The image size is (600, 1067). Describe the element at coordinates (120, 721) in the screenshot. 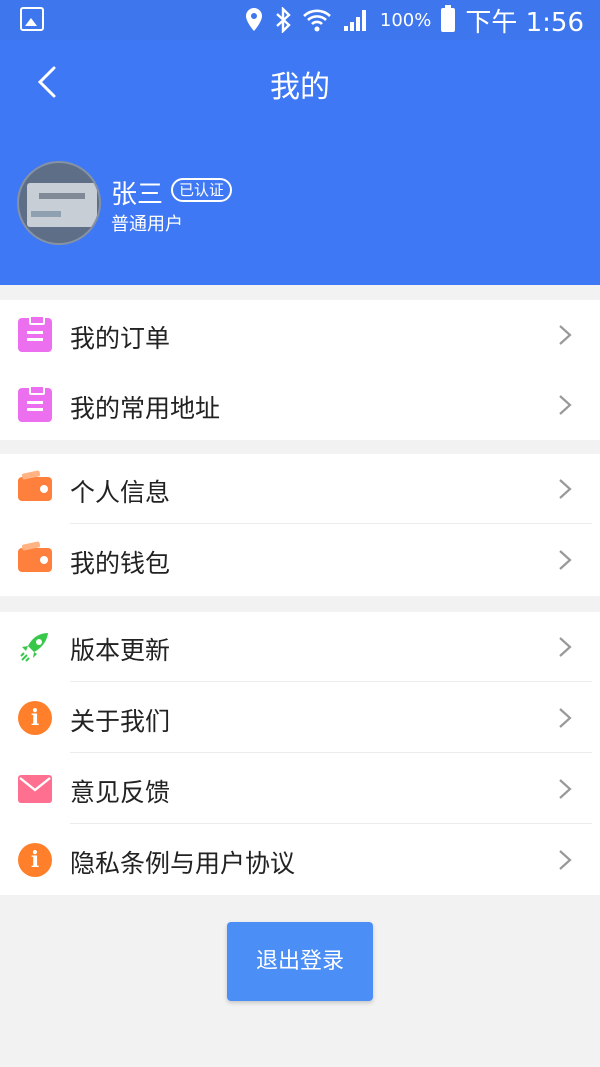

I see `menu-item-label: 关于我们` at that location.